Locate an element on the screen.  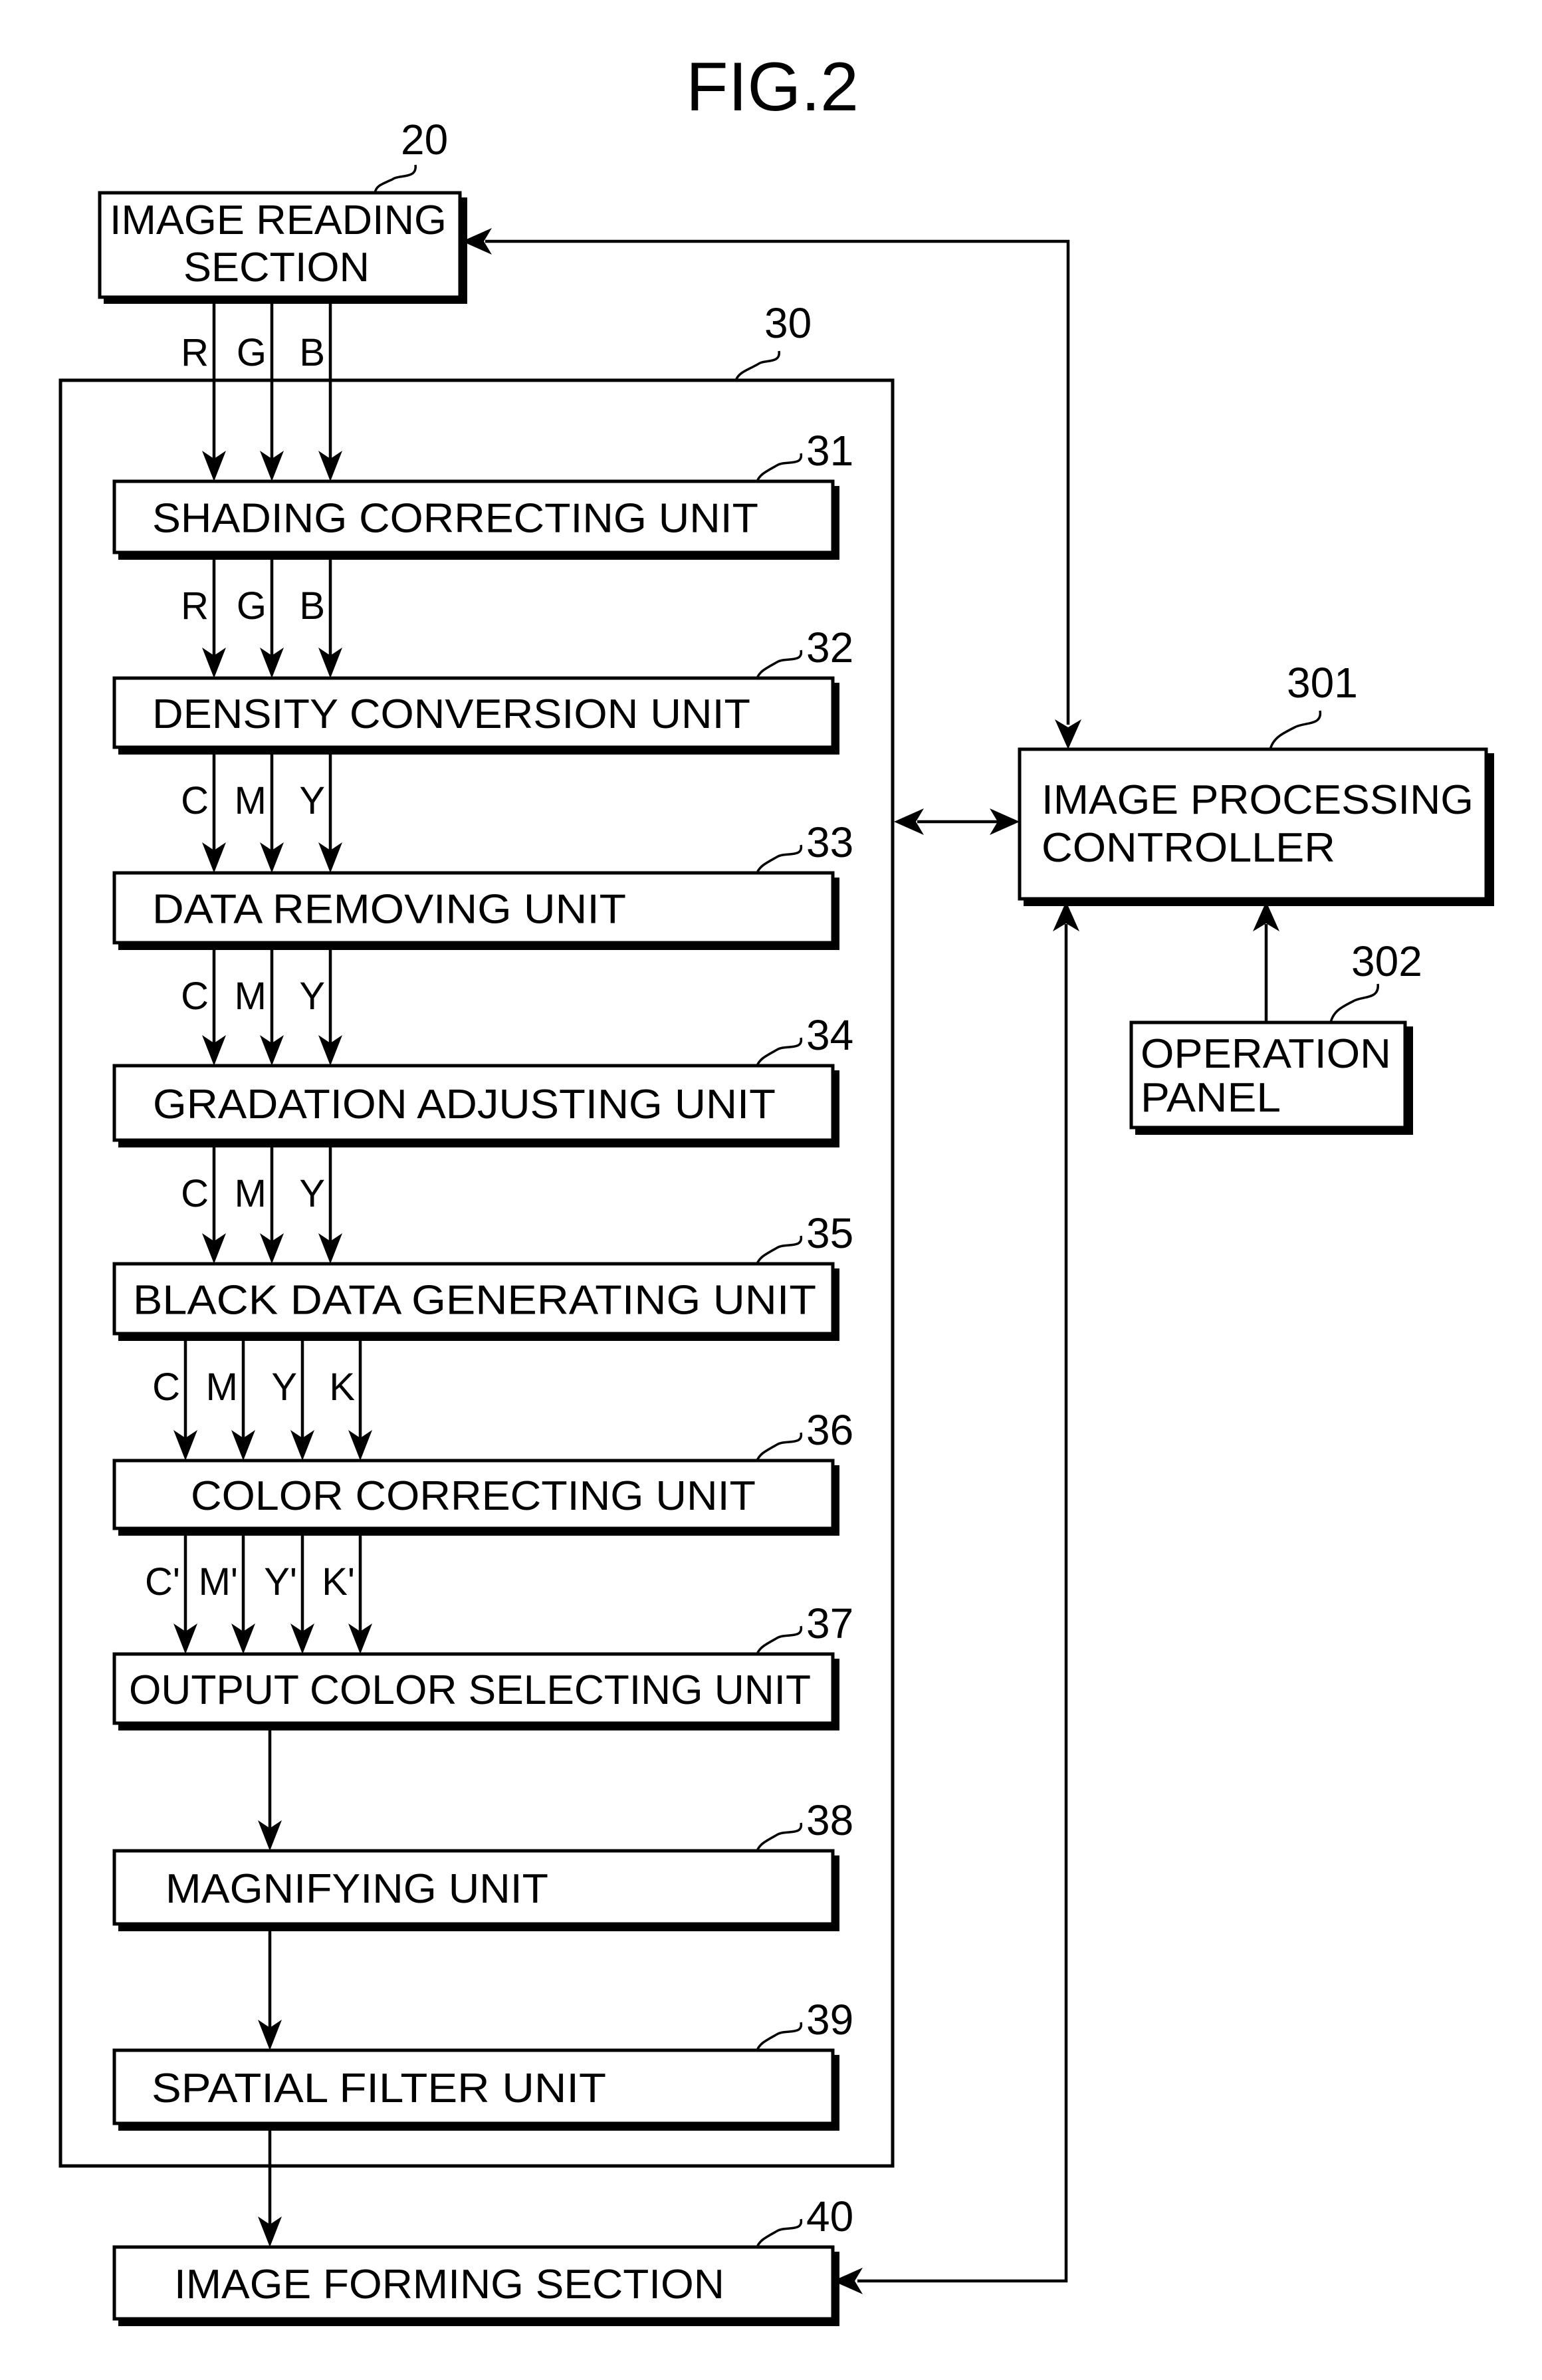
ref-number-40: 40 is located at coordinates (829, 2216).